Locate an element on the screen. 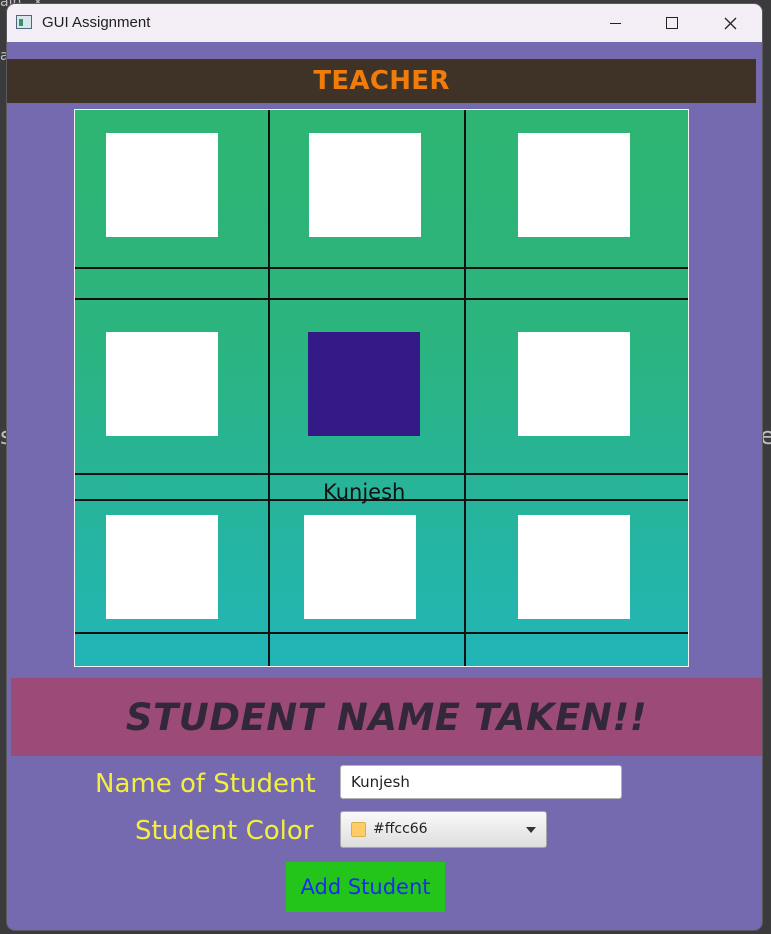  seat-student-name: Kunjesh is located at coordinates (364, 492).